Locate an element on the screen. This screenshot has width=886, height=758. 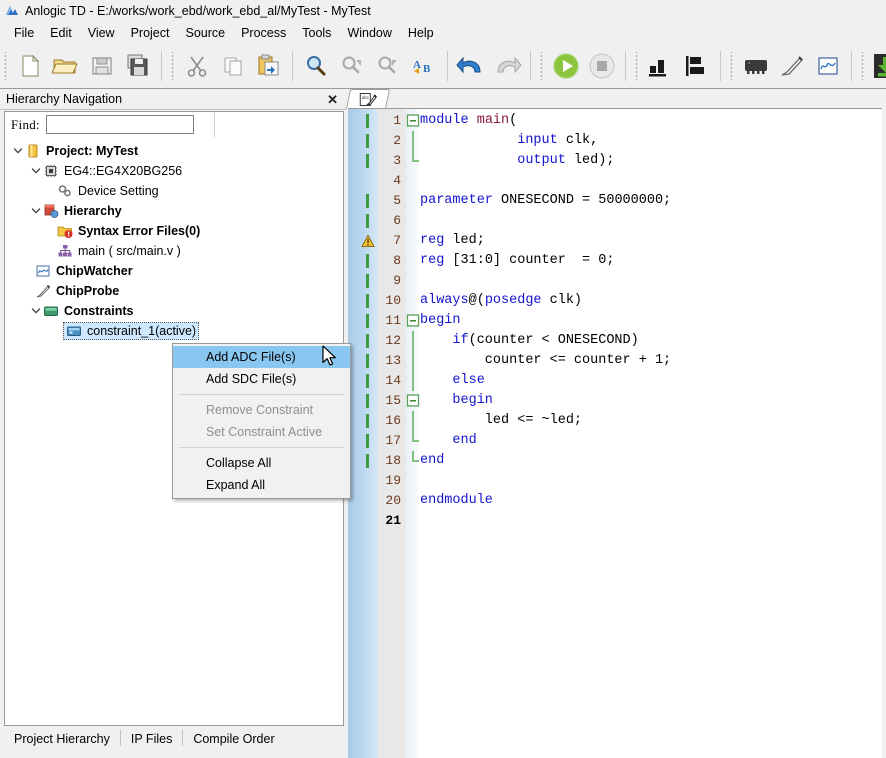
menu-item-expand-all: Expand All is located at coordinates (261, 485).